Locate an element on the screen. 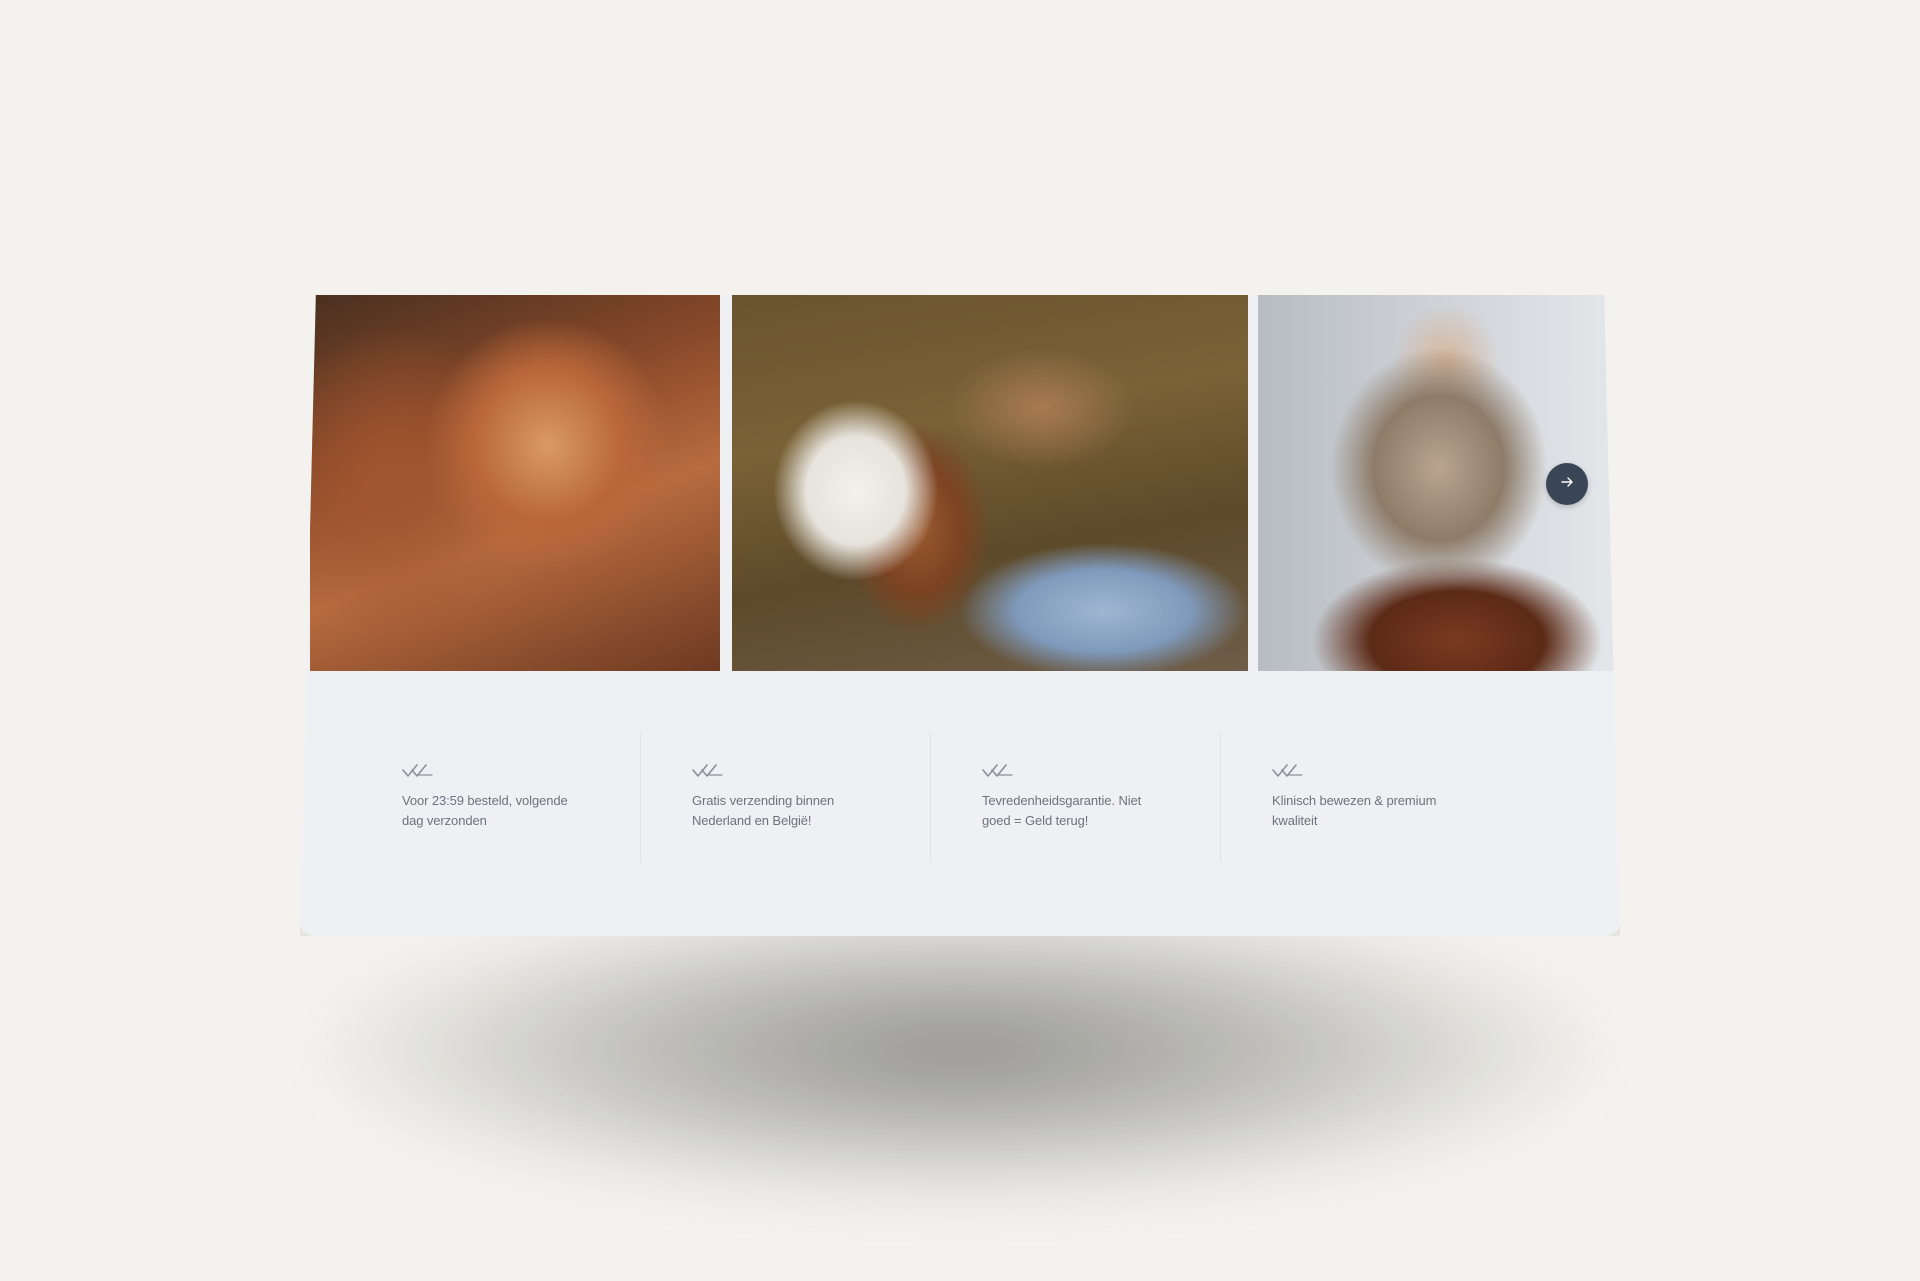 The image size is (1920, 1281). usp-item: Klinisch bewezen & premium kwaliteit is located at coordinates (1365, 803).